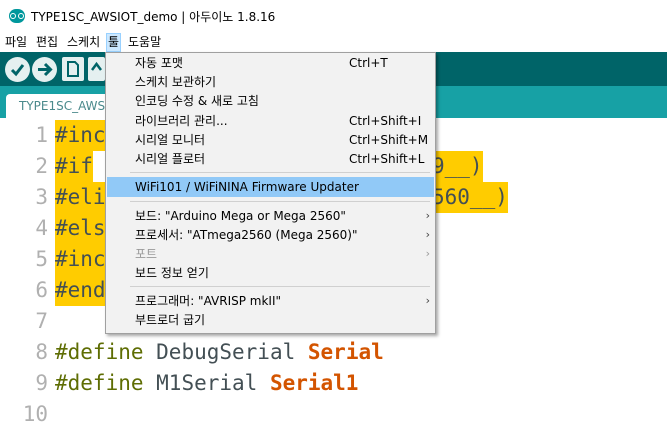  What do you see at coordinates (170, 320) in the screenshot?
I see `menu-item-label: 부트로더 굽기` at bounding box center [170, 320].